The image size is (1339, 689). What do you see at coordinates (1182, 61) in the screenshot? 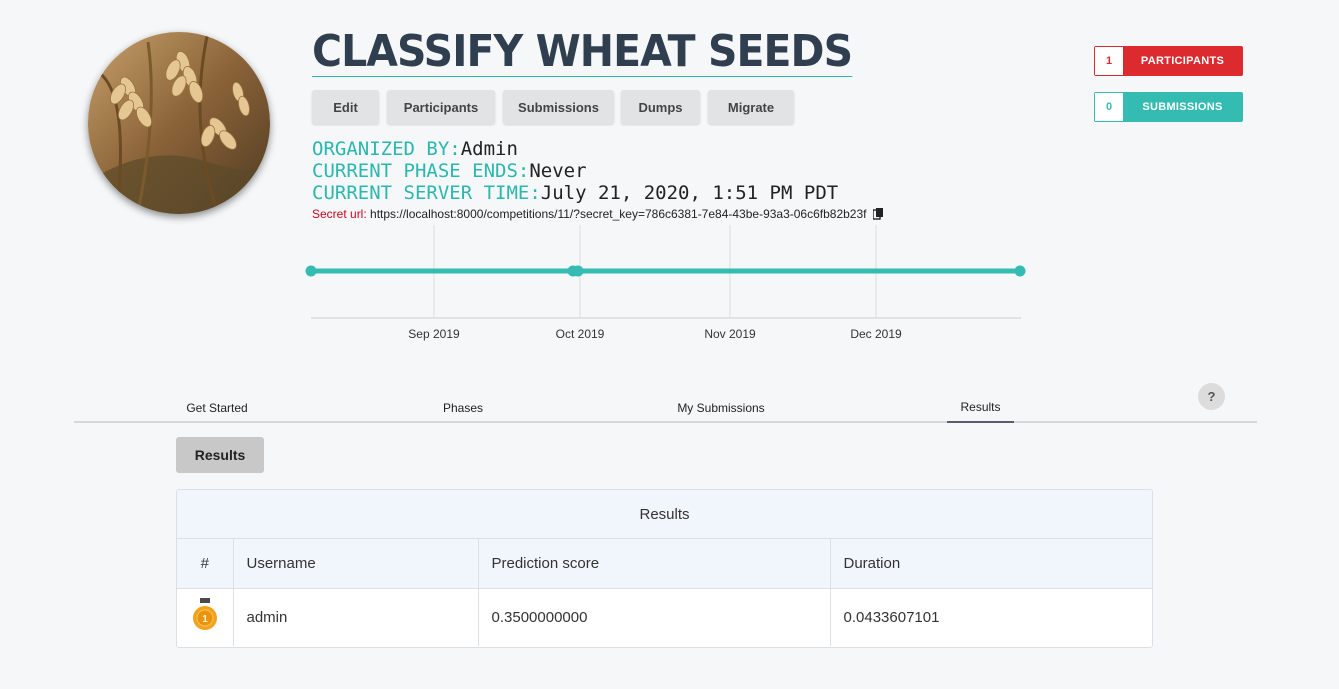
I see `participants-stat-label: PARTICIPANTS` at bounding box center [1182, 61].